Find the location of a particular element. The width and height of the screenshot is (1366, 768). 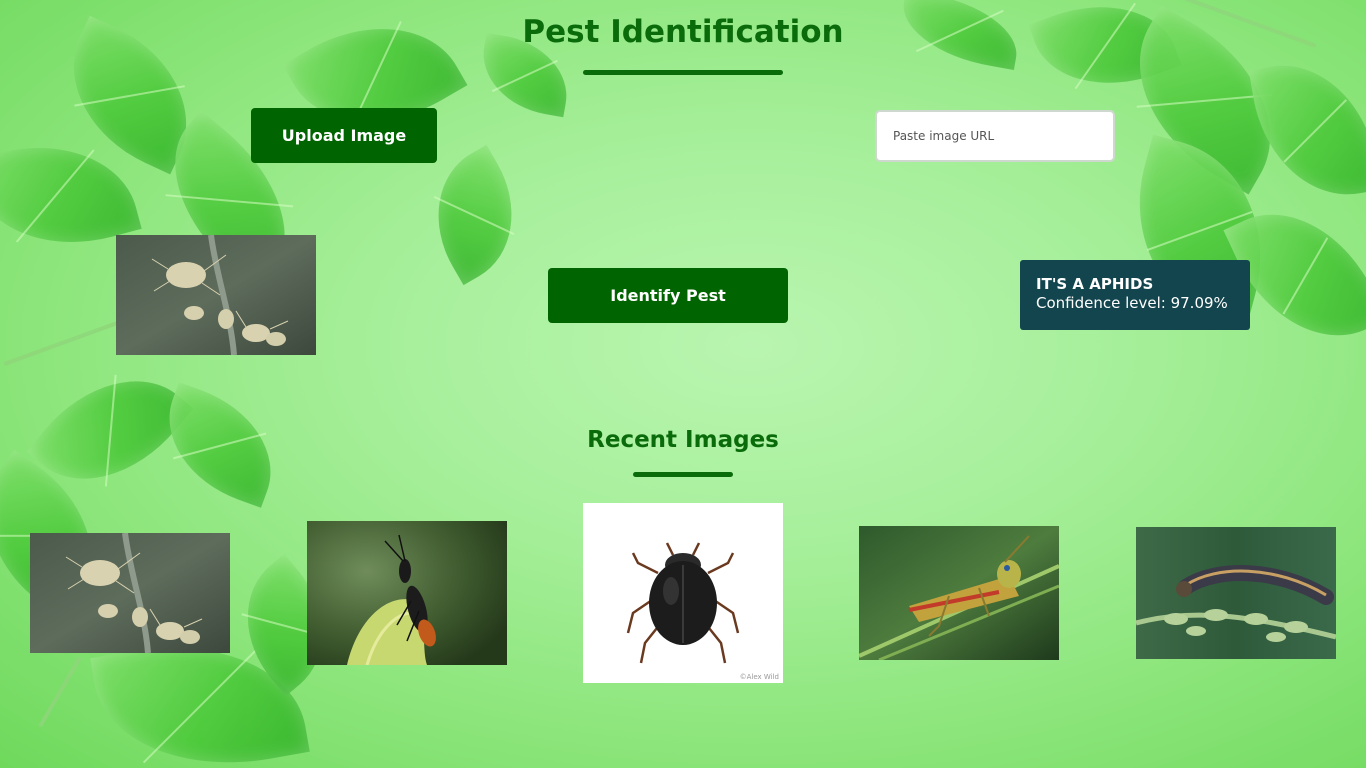

recent-image-caterpillar is located at coordinates (1236, 593).